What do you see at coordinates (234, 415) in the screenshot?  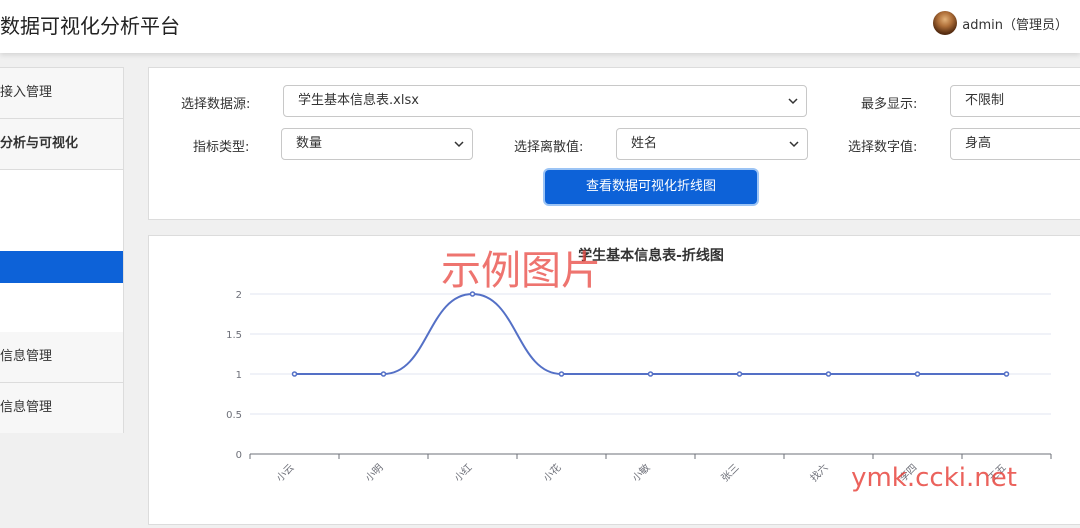 I see `y-tick-label: 0.5` at bounding box center [234, 415].